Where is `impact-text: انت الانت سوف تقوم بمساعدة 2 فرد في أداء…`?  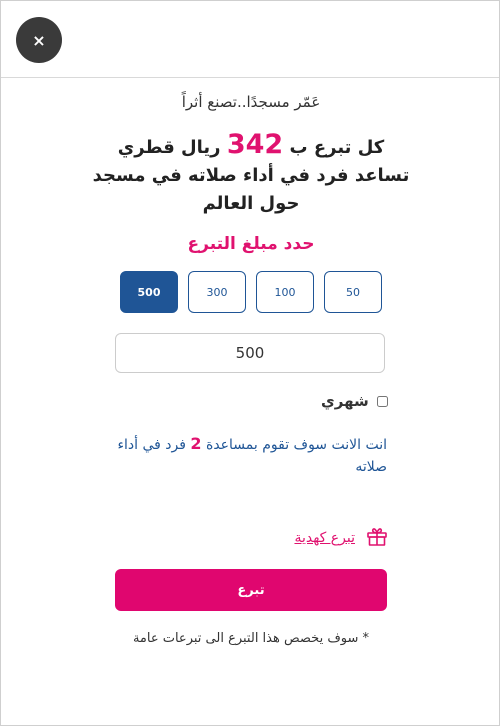 impact-text: انت الانت سوف تقوم بمساعدة 2 فرد في أداء… is located at coordinates (249, 455).